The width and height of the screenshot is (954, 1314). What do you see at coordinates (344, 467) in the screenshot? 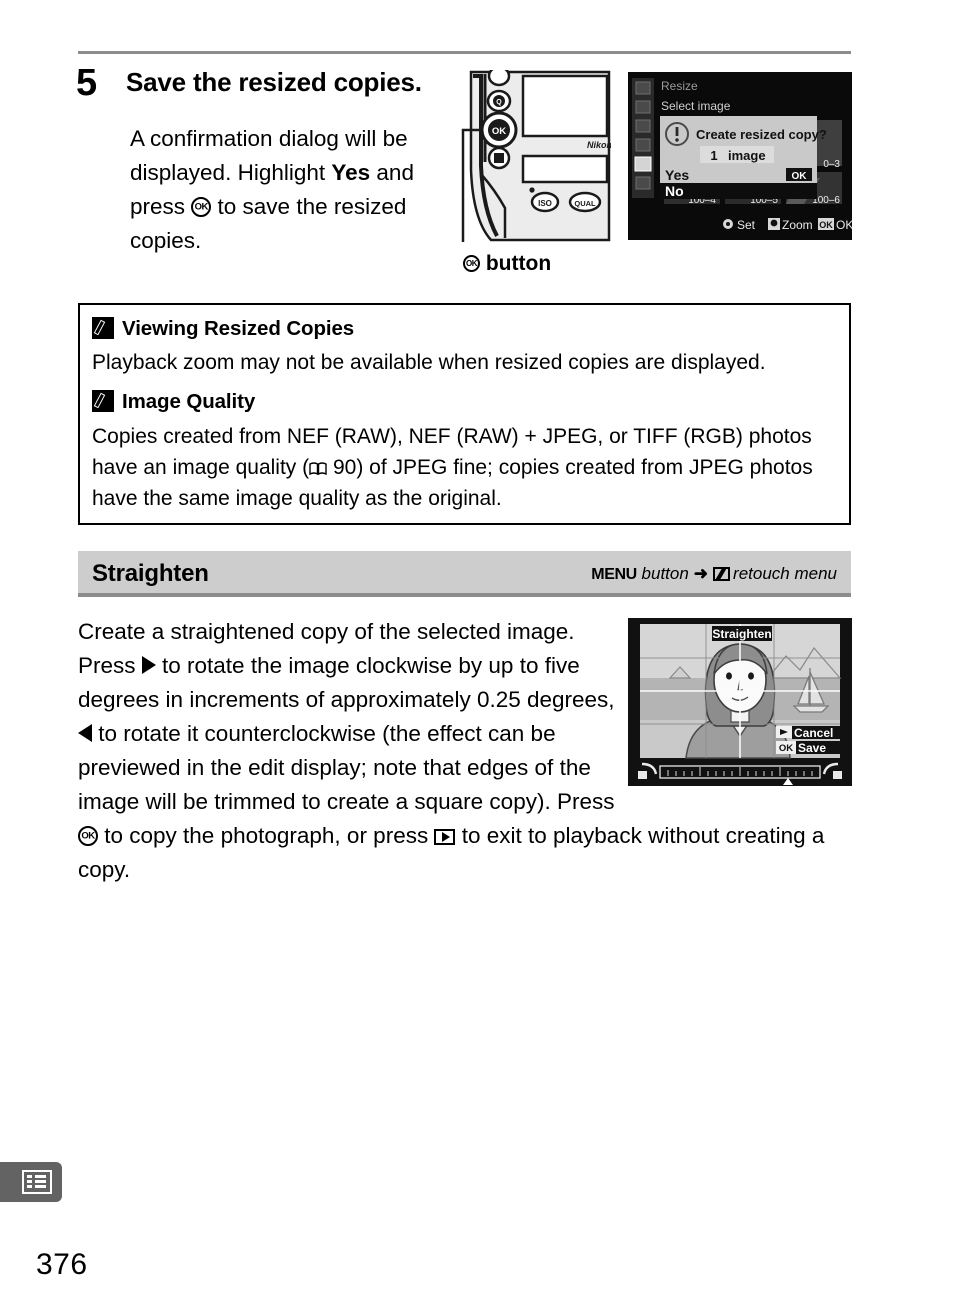
I see `note-page-ref: 90` at bounding box center [344, 467].